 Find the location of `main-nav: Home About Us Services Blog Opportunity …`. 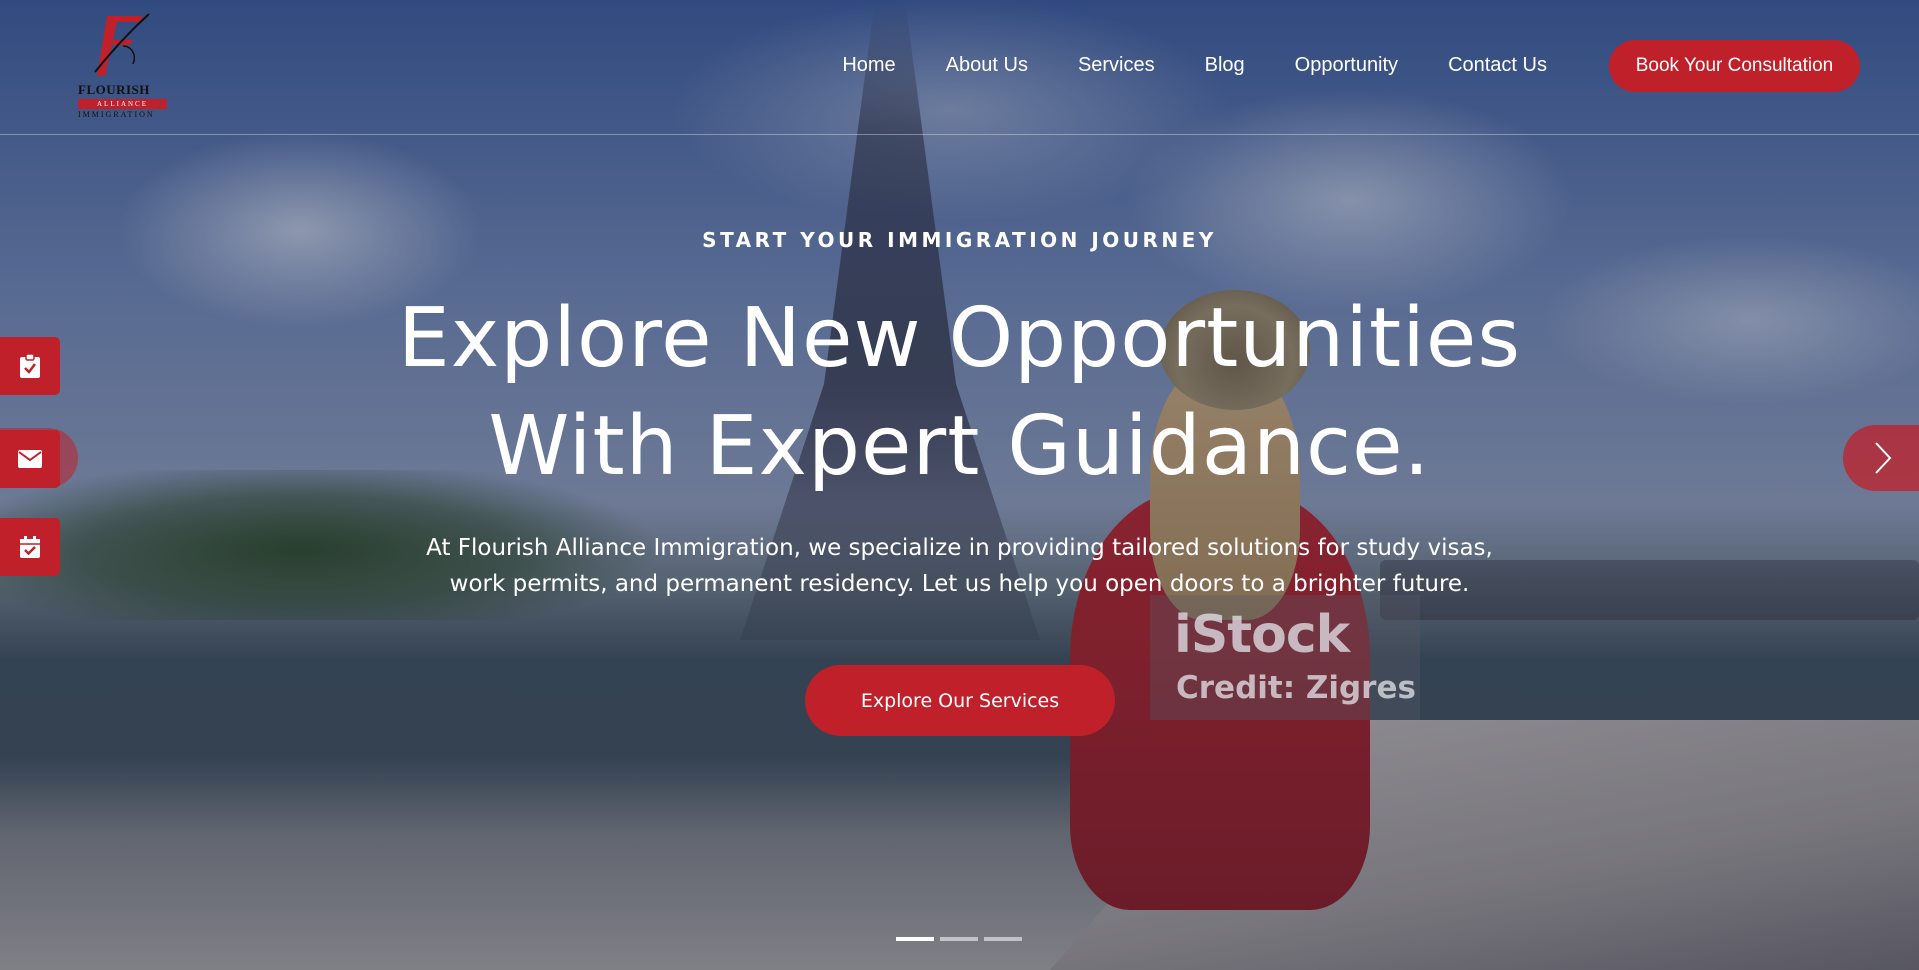

main-nav: Home About Us Services Blog Opportunity … is located at coordinates (1210, 65).